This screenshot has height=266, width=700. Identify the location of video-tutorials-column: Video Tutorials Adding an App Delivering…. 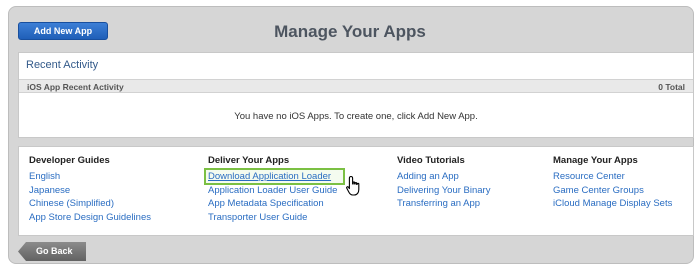
(443, 183).